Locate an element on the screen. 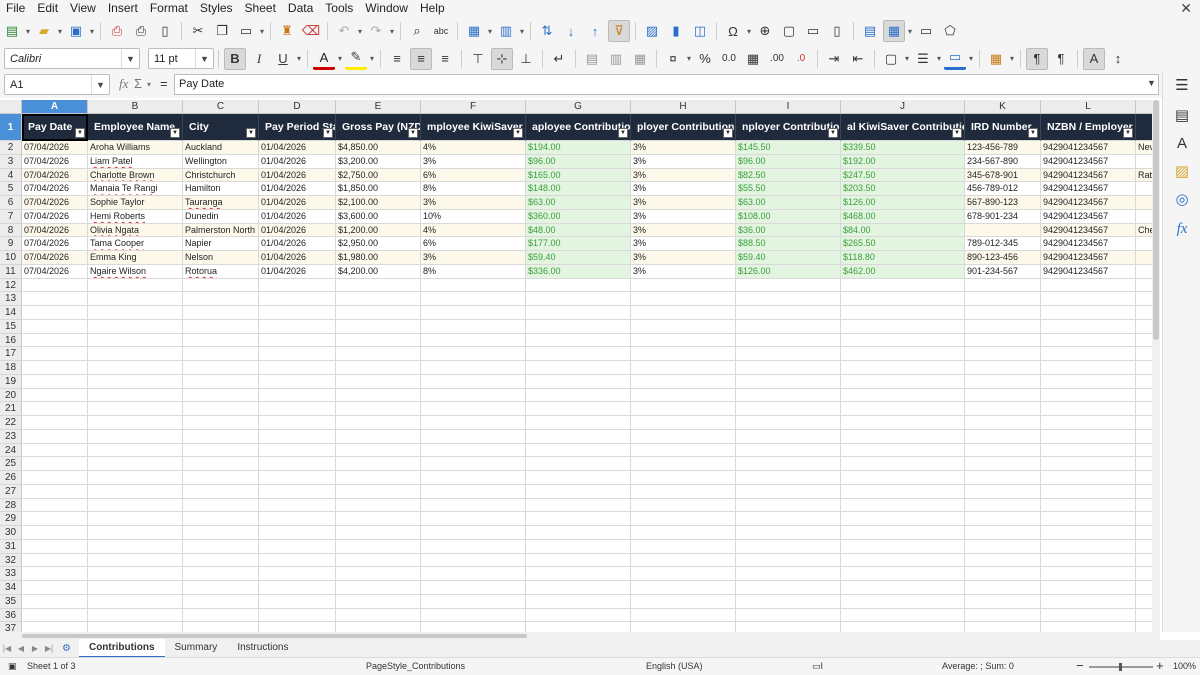 This screenshot has height=675, width=1200. header-cell: mployee KiwiSaver Rate▼ is located at coordinates (473, 127).